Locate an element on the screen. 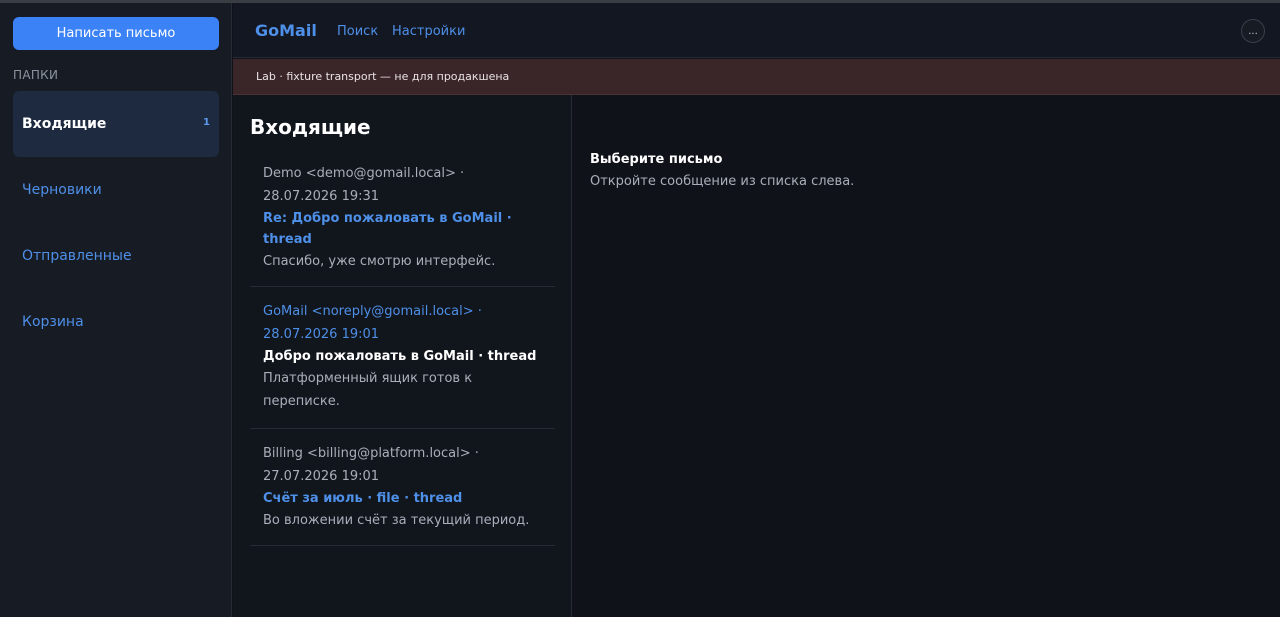  message-subject: Re: Добро пожаловать в GoMail · is located at coordinates (387, 218).